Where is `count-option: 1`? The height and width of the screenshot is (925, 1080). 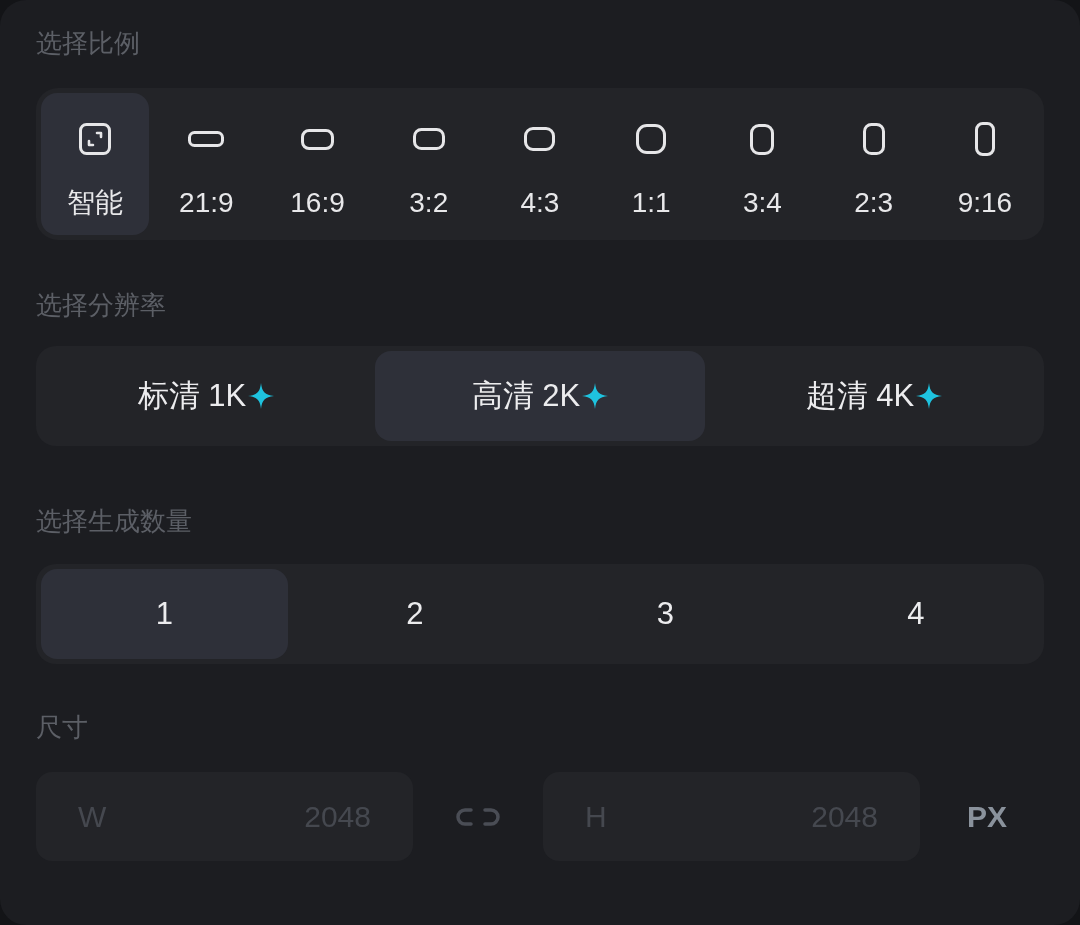
count-option: 1 is located at coordinates (164, 614).